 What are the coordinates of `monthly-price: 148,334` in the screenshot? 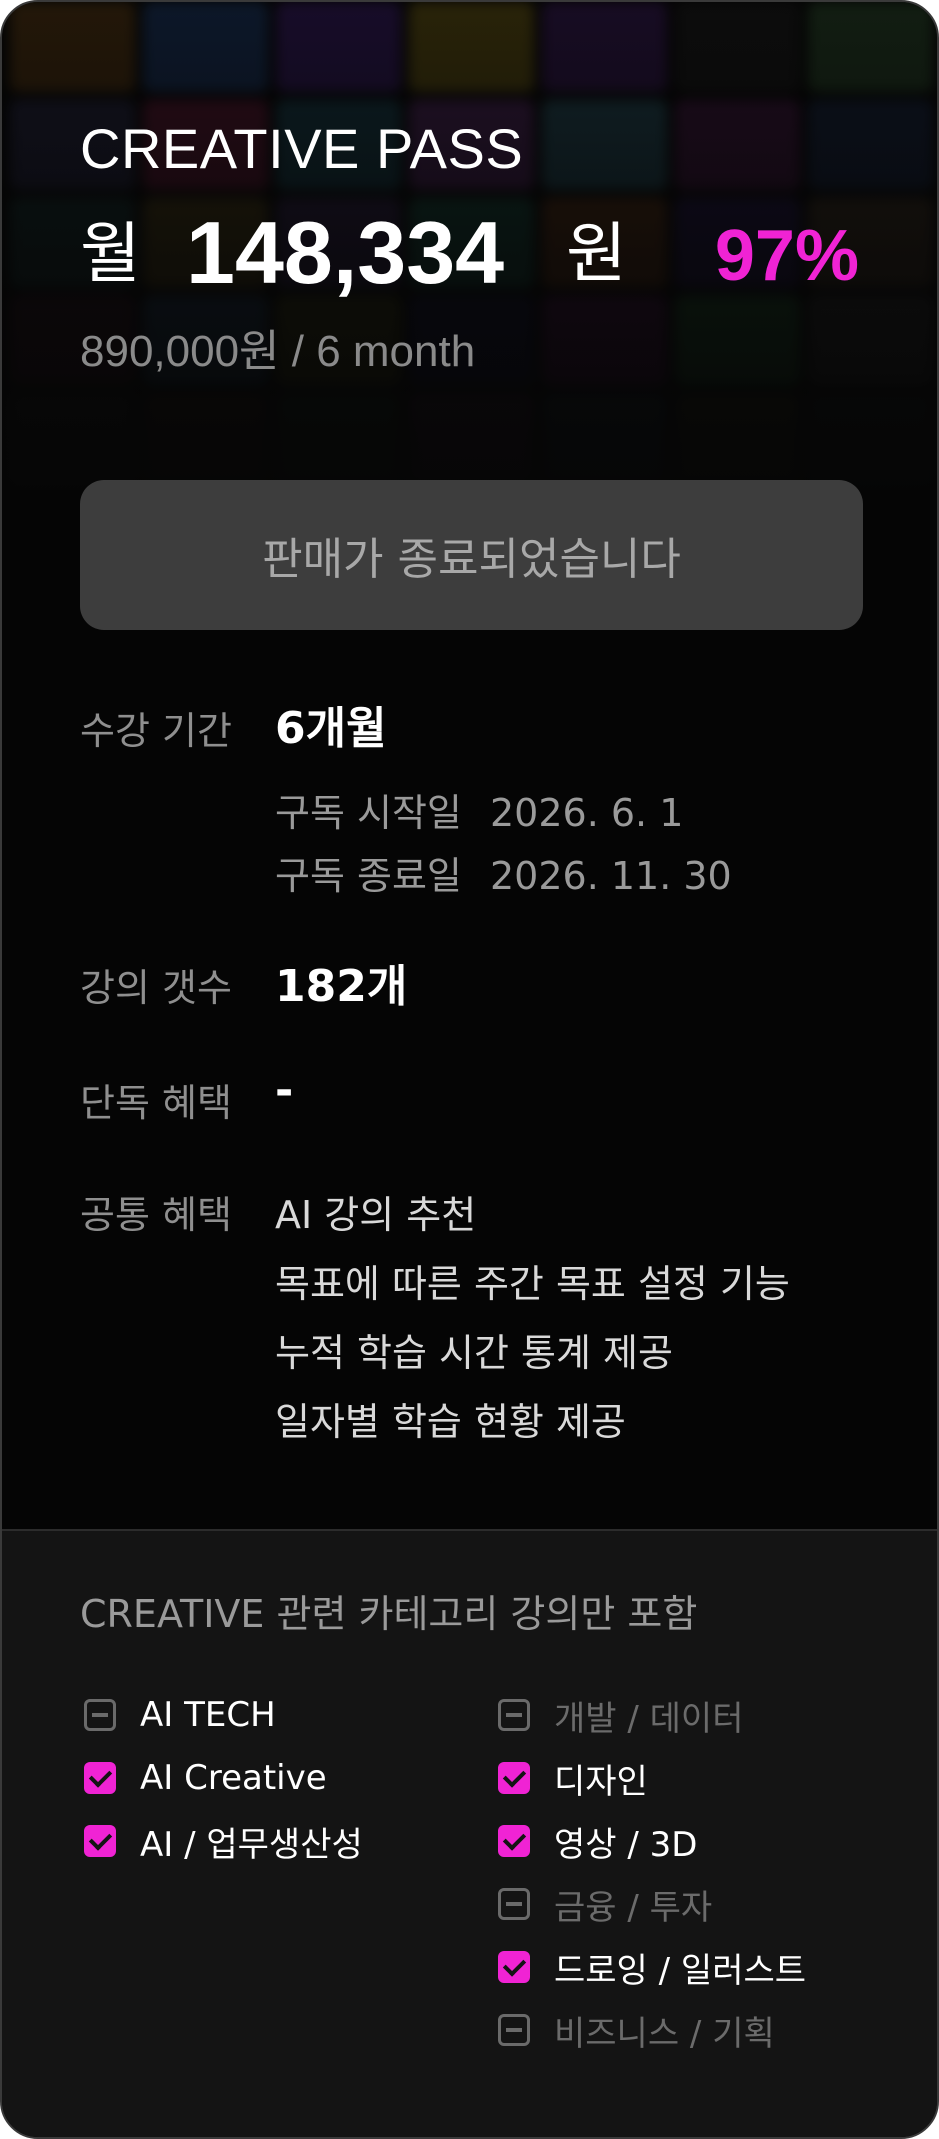 It's located at (345, 252).